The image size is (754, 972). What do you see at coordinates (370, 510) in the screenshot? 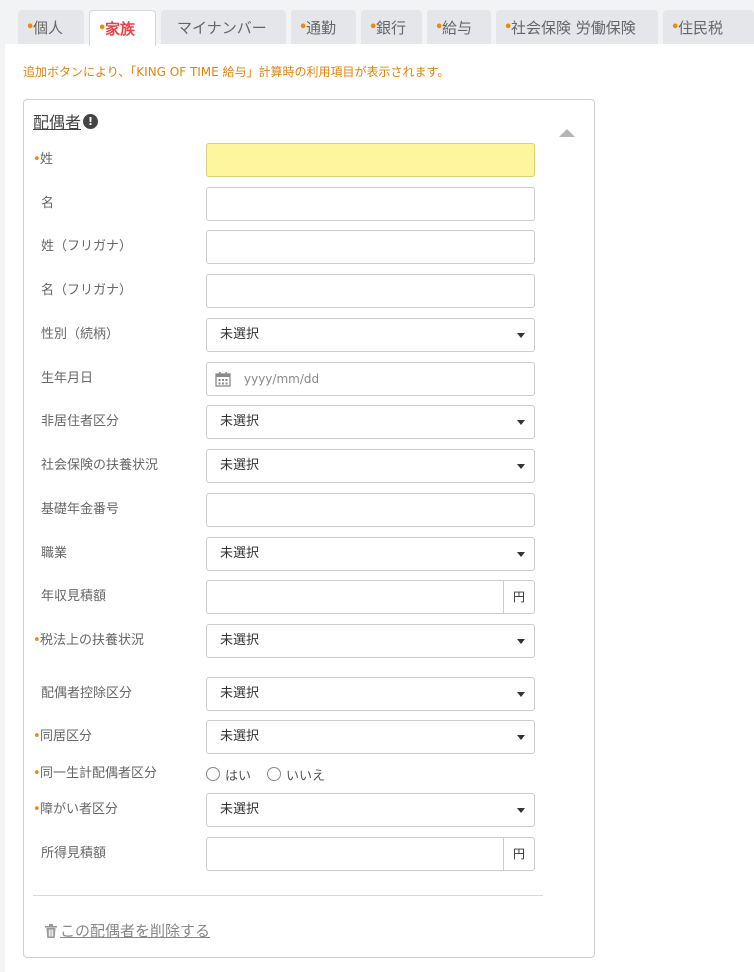
I see `pension-number-input` at bounding box center [370, 510].